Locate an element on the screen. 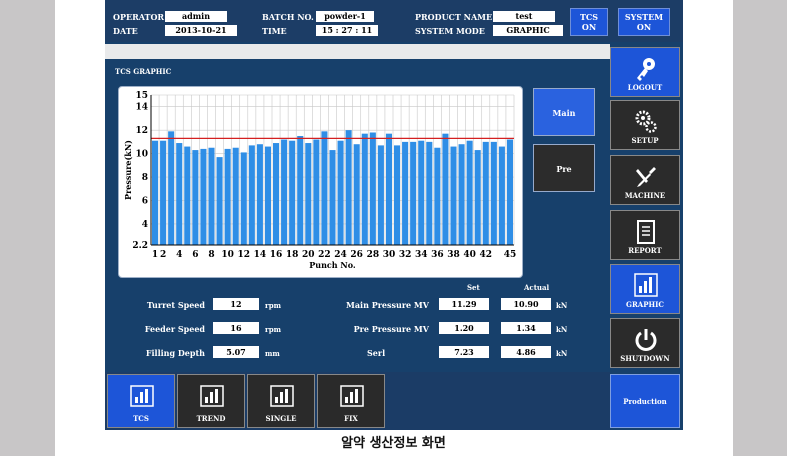 Image resolution: width=787 pixels, height=456 pixels. logout-button: LOGOUT is located at coordinates (645, 72).